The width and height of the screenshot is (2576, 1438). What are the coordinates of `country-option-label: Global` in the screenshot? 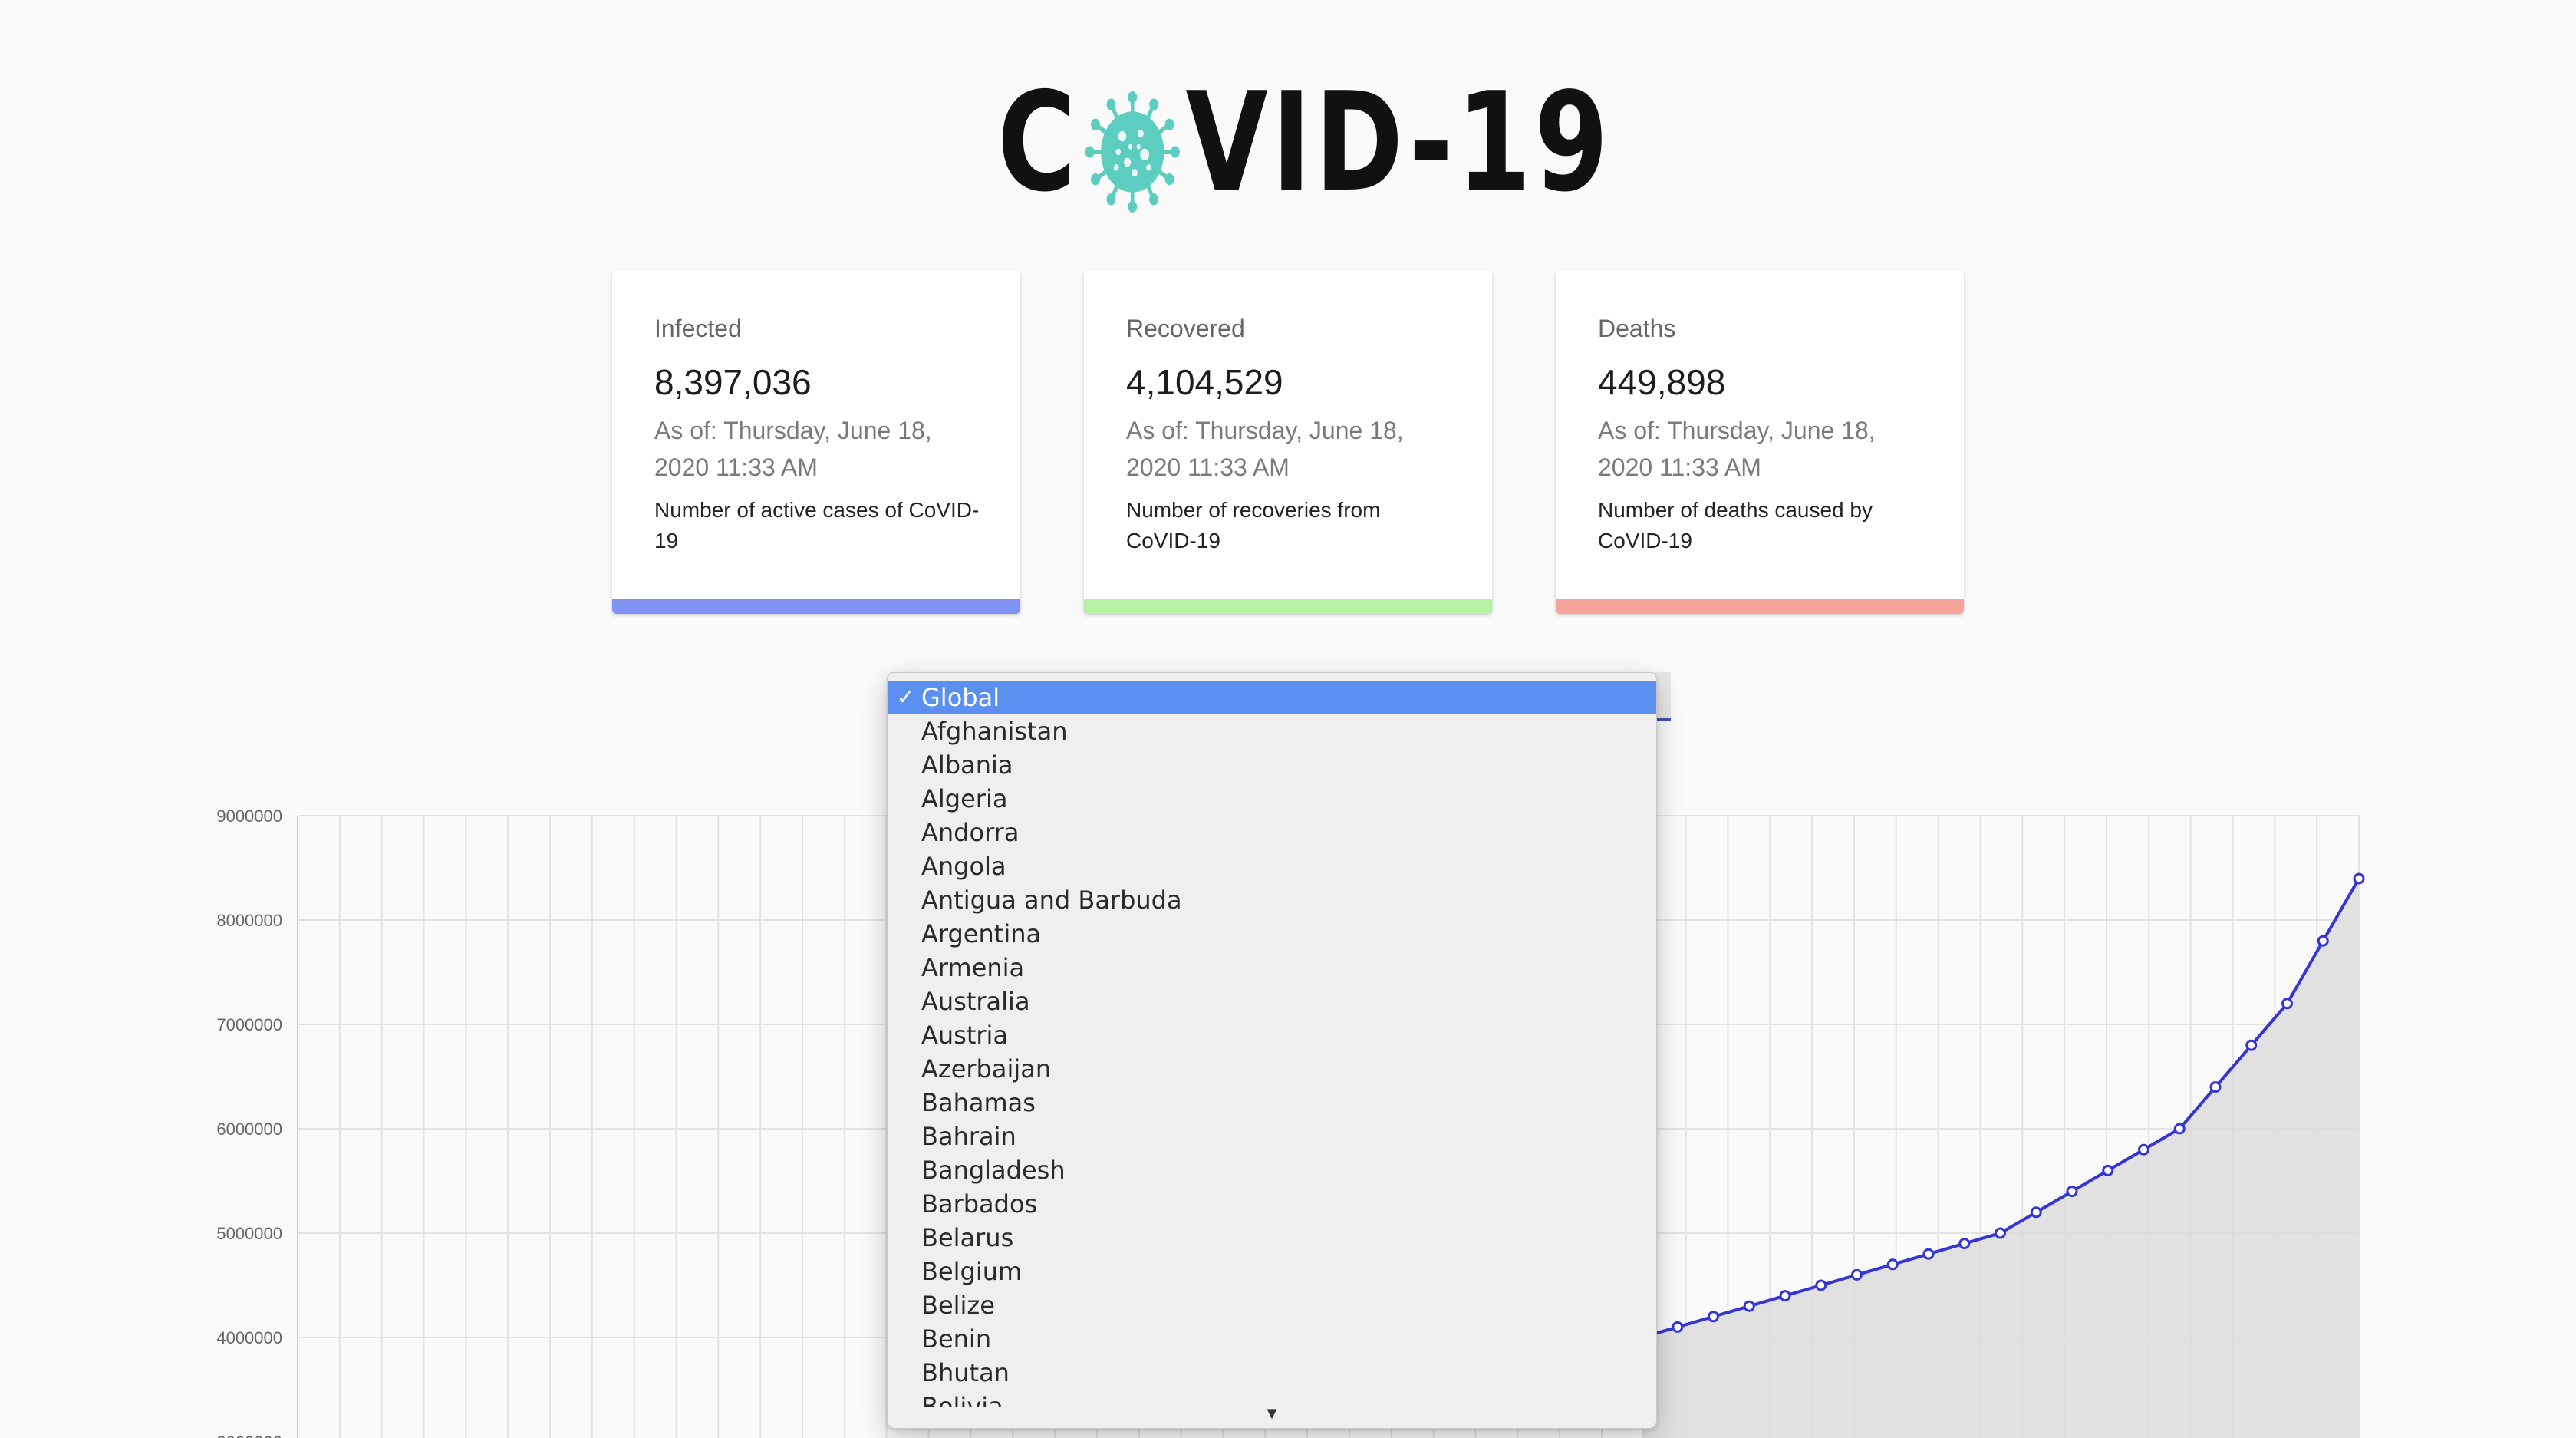 It's located at (960, 697).